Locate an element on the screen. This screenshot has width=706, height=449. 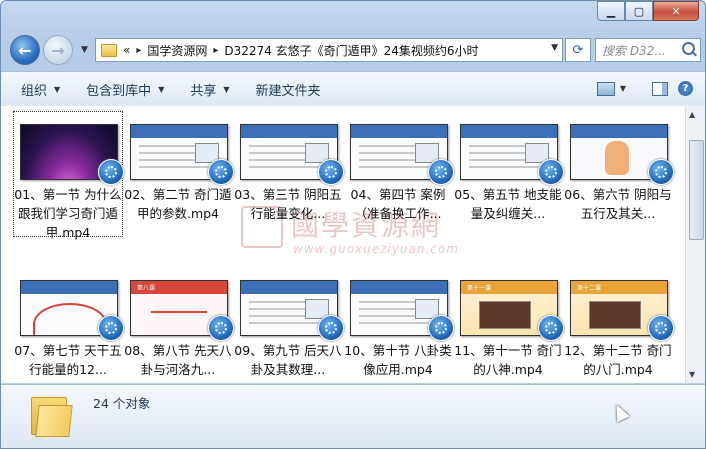
thumbnail-title: 第八课 is located at coordinates (146, 288).